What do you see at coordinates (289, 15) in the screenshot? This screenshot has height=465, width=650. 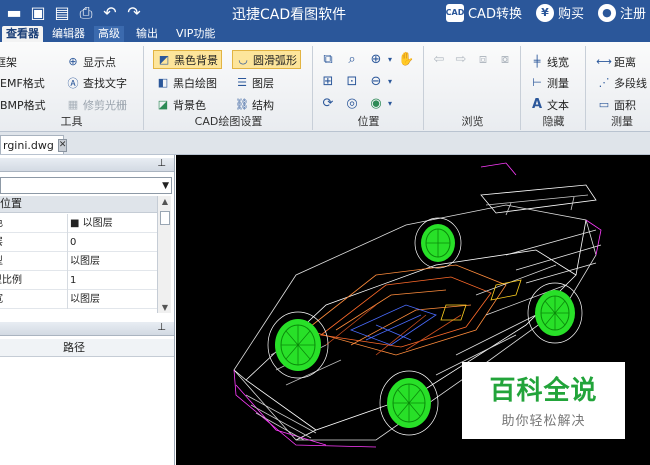 I see `window-title: 迅捷CAD看图软件` at bounding box center [289, 15].